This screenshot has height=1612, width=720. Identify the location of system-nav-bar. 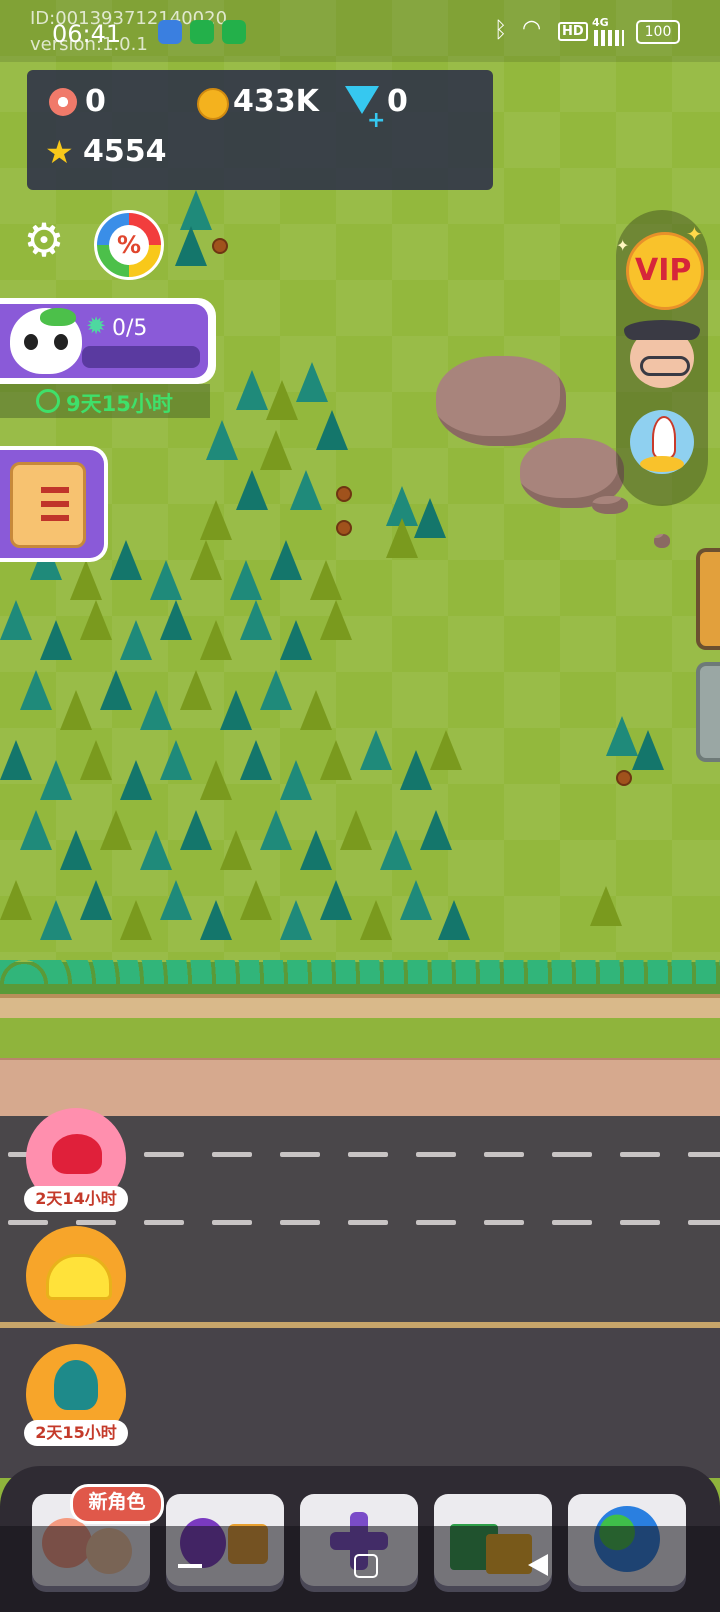
(360, 1569).